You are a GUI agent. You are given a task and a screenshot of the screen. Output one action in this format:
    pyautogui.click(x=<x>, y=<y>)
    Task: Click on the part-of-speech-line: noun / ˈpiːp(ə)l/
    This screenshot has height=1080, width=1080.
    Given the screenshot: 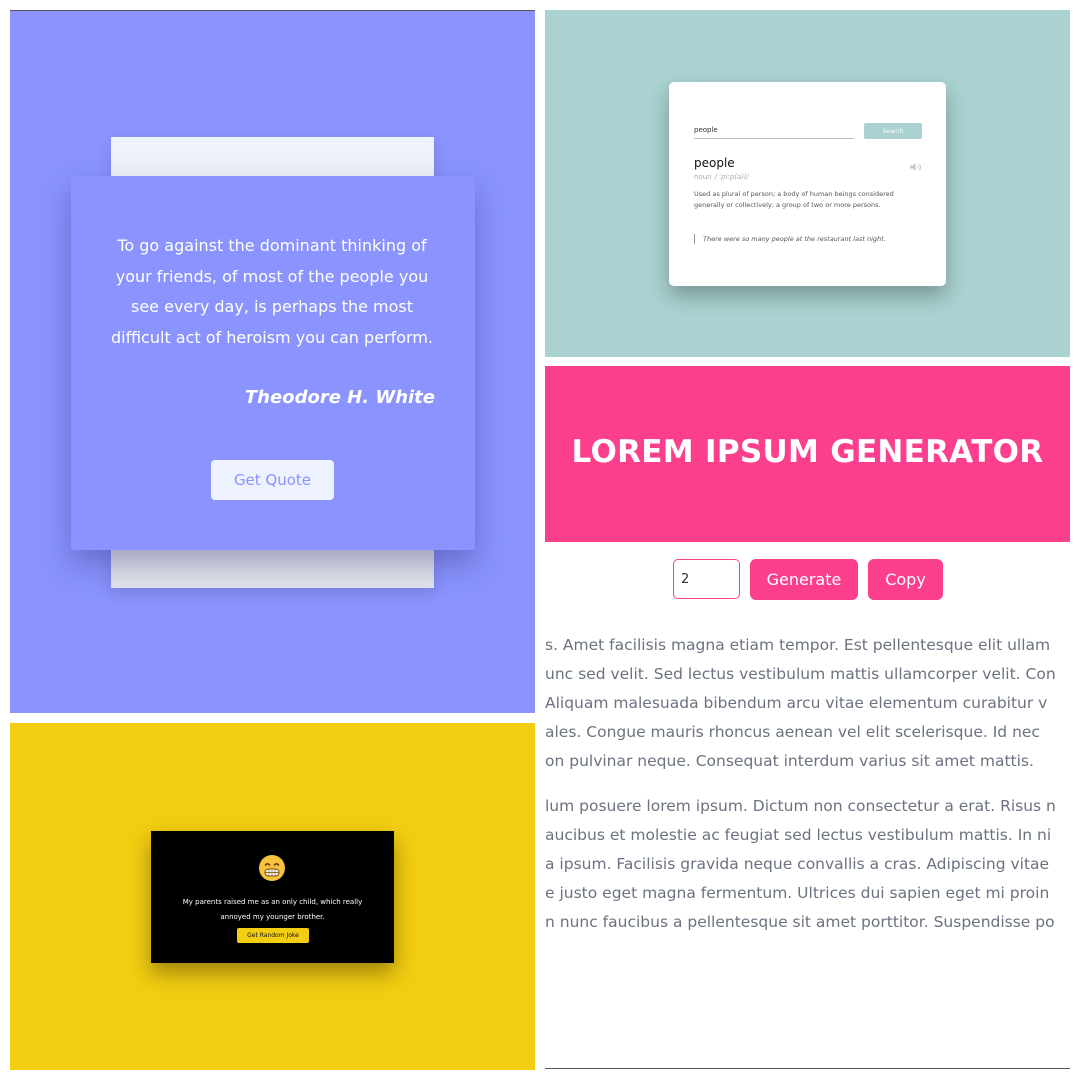 What is the action you would take?
    pyautogui.click(x=721, y=177)
    